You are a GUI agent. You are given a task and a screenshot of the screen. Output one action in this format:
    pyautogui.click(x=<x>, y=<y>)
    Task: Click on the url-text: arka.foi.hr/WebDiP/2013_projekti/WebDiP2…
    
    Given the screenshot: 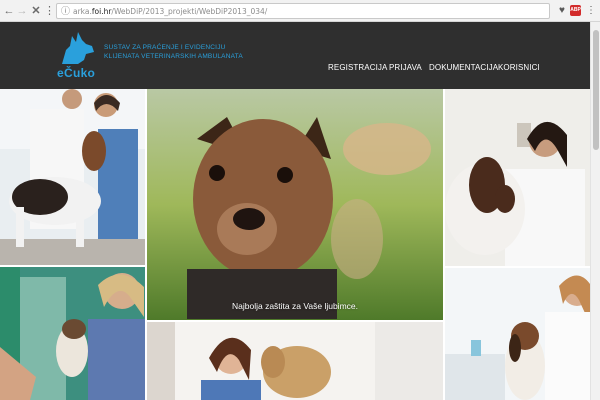 What is the action you would take?
    pyautogui.click(x=170, y=11)
    